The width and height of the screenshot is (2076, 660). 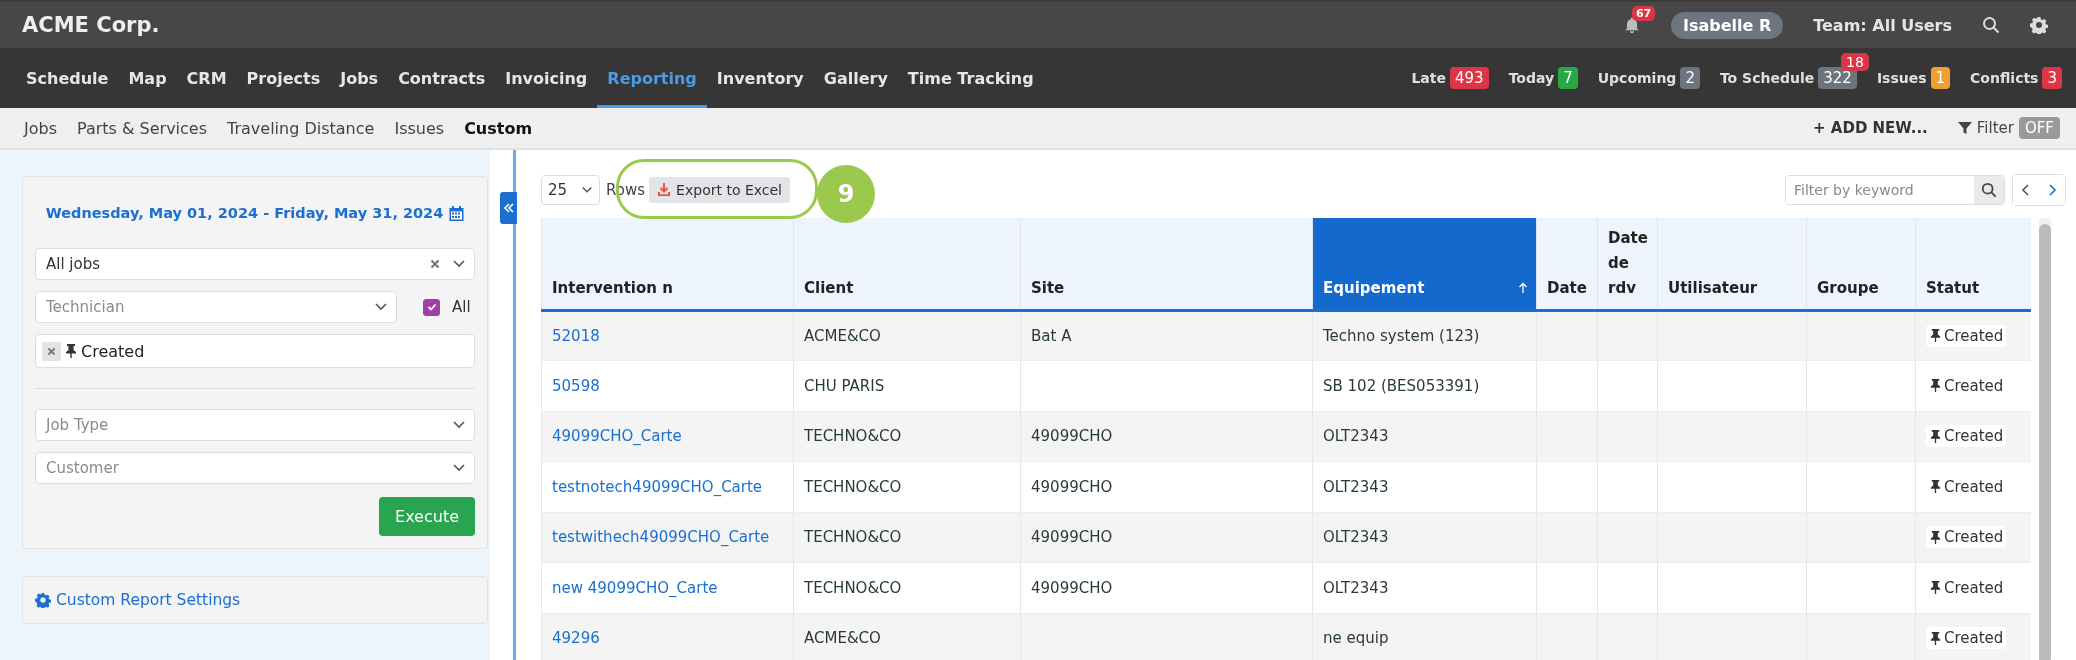 What do you see at coordinates (576, 385) in the screenshot?
I see `job-link: 50598` at bounding box center [576, 385].